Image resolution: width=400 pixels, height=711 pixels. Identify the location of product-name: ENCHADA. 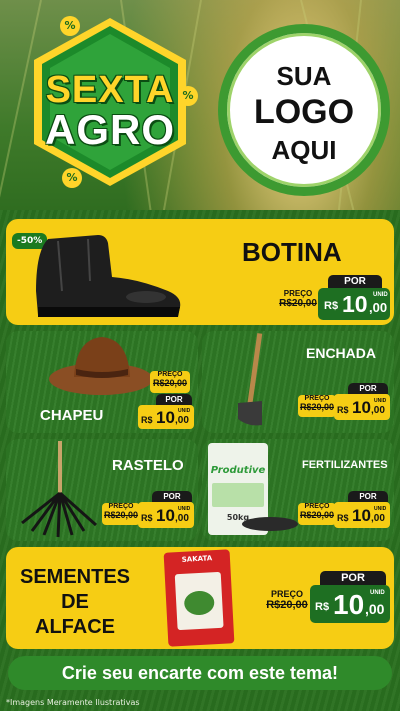
(341, 353).